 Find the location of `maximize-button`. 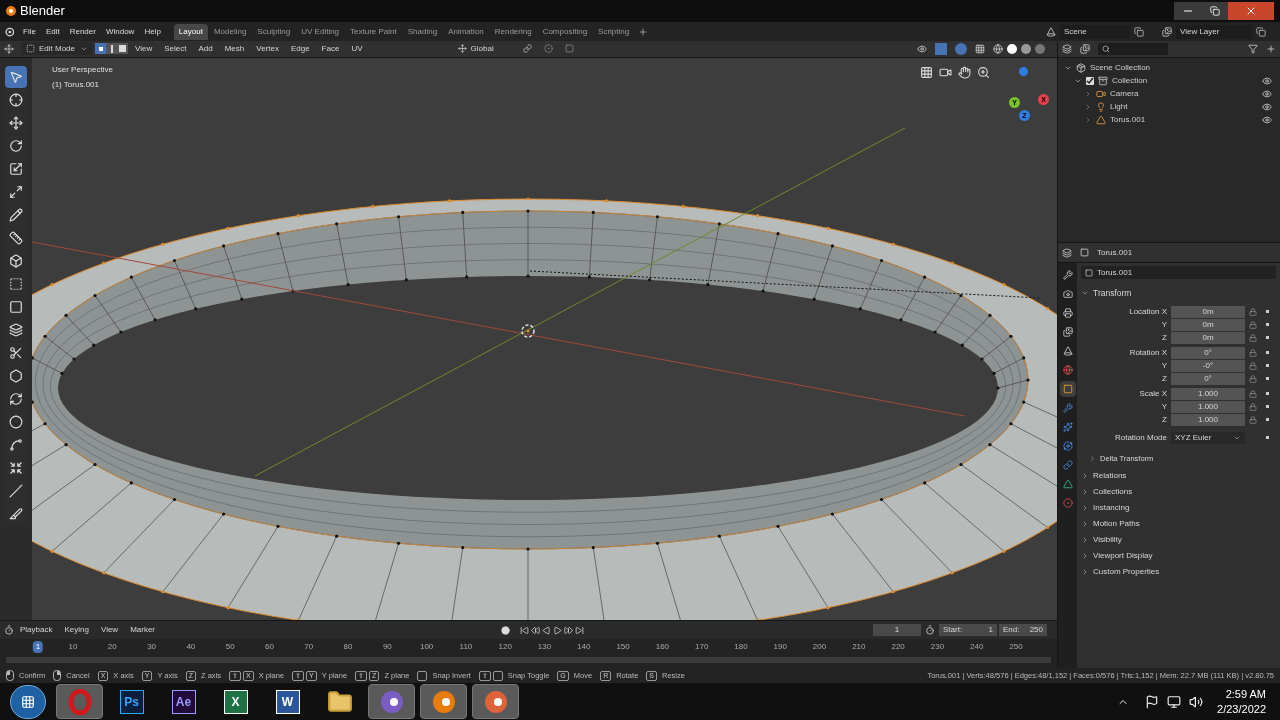

maximize-button is located at coordinates (1215, 11).